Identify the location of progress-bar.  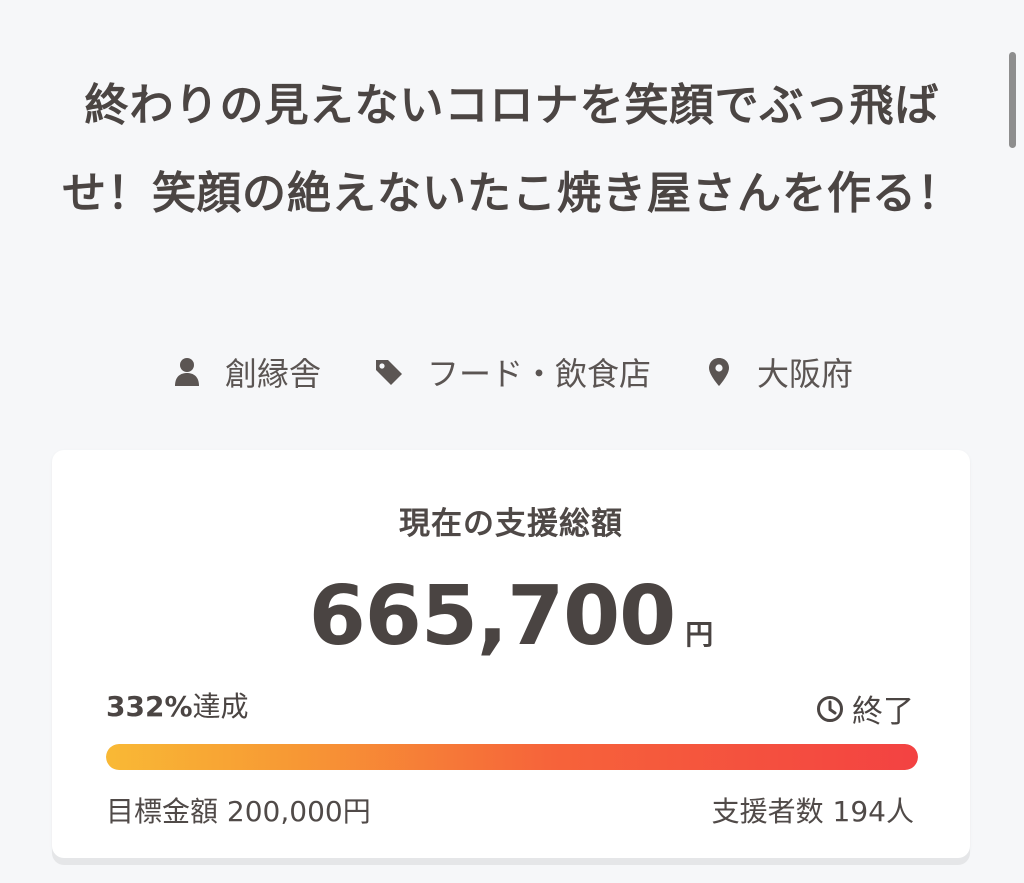
(512, 757).